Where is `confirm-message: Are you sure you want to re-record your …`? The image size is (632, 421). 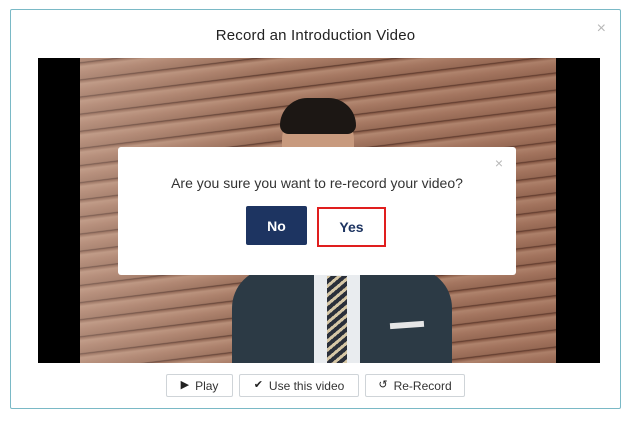 confirm-message: Are you sure you want to re-record your … is located at coordinates (317, 183).